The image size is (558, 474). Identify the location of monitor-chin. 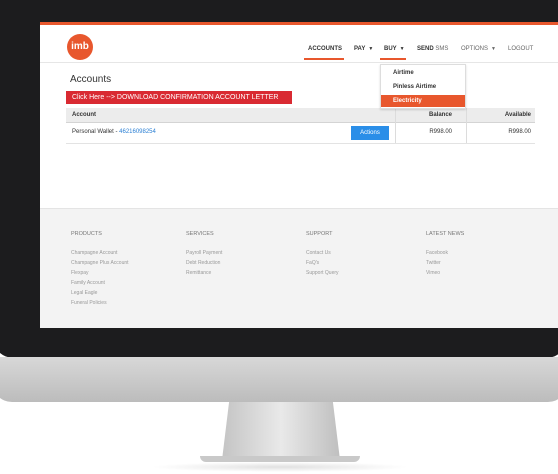
(279, 379).